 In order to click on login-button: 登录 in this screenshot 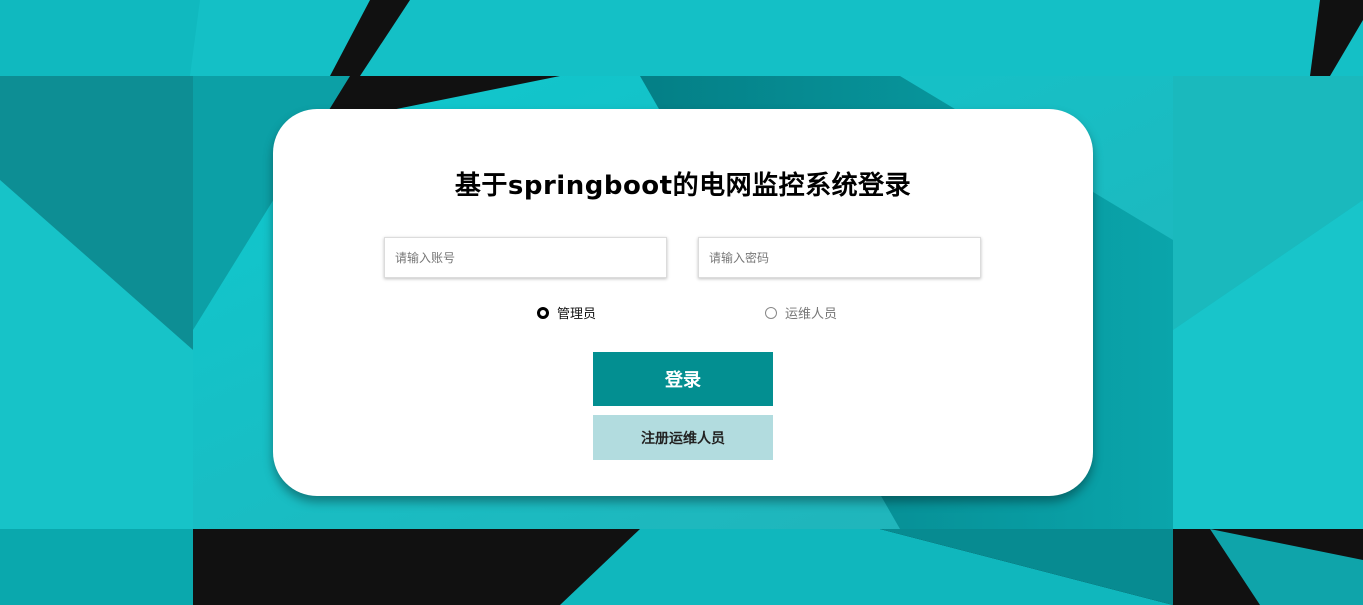, I will do `click(683, 379)`.